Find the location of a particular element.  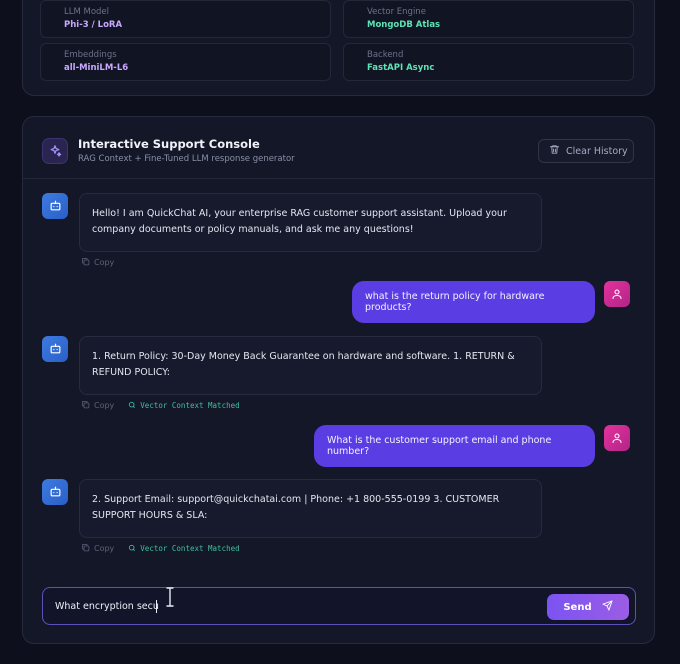

message-input is located at coordinates (295, 606).